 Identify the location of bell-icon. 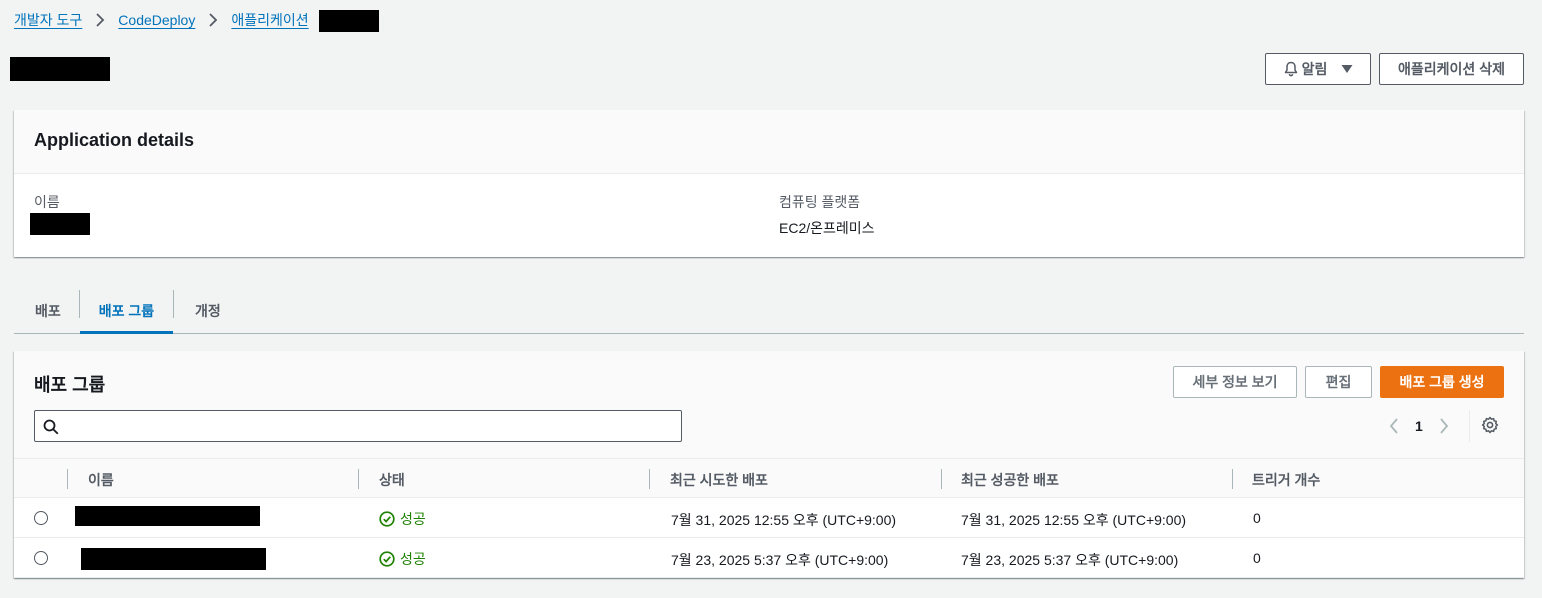
(1291, 69).